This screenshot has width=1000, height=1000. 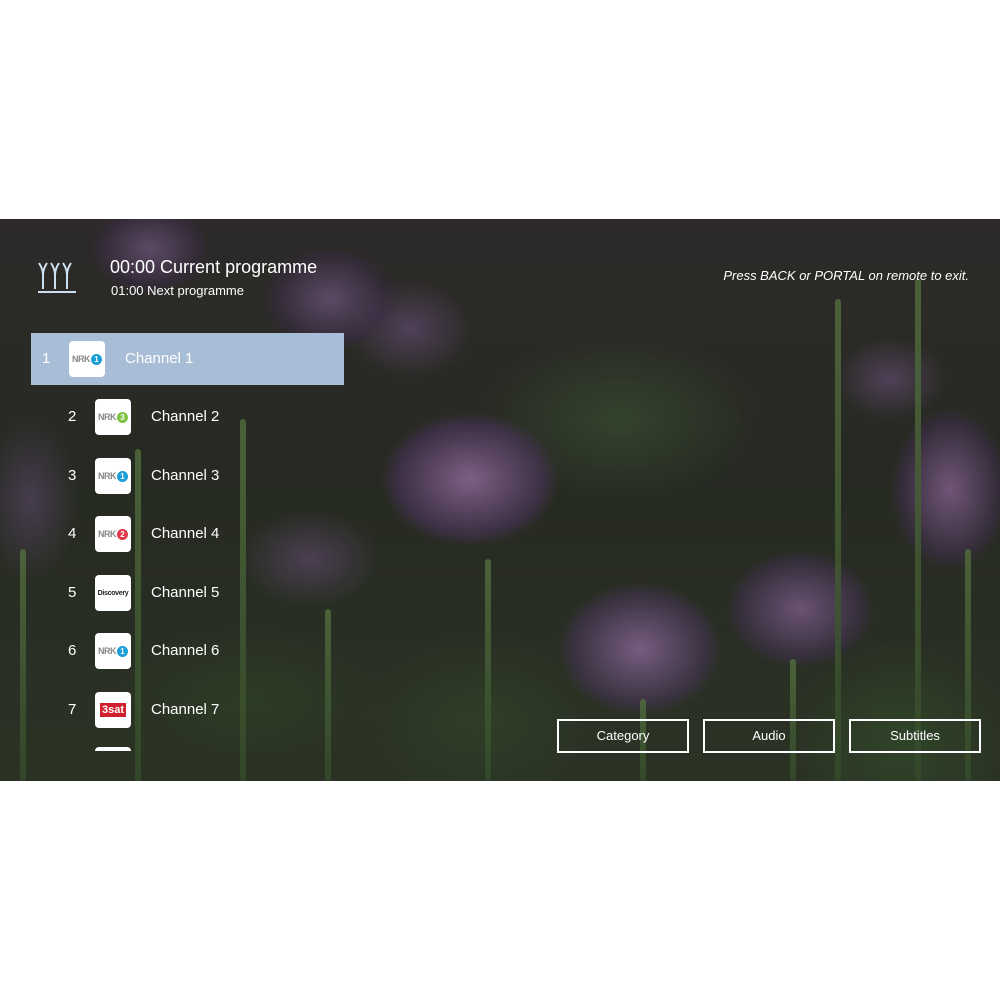 I want to click on category-button: Category, so click(x=623, y=736).